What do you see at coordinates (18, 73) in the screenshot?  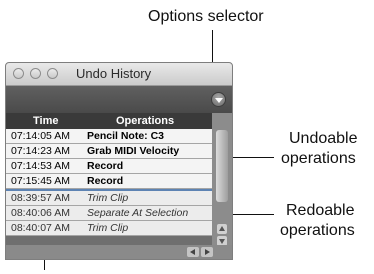 I see `close-button` at bounding box center [18, 73].